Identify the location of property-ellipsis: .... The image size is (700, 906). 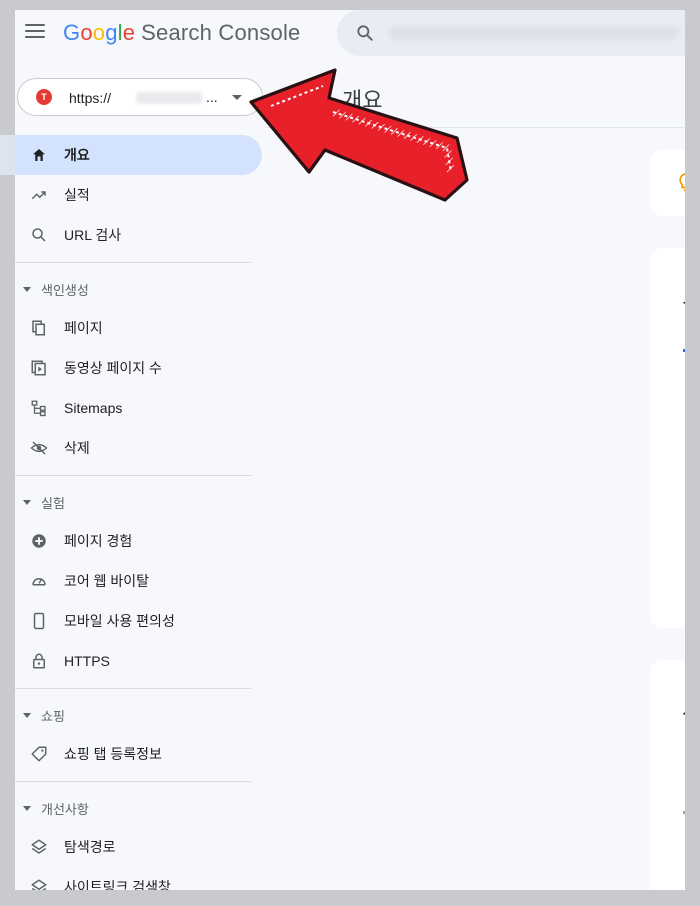
(212, 97).